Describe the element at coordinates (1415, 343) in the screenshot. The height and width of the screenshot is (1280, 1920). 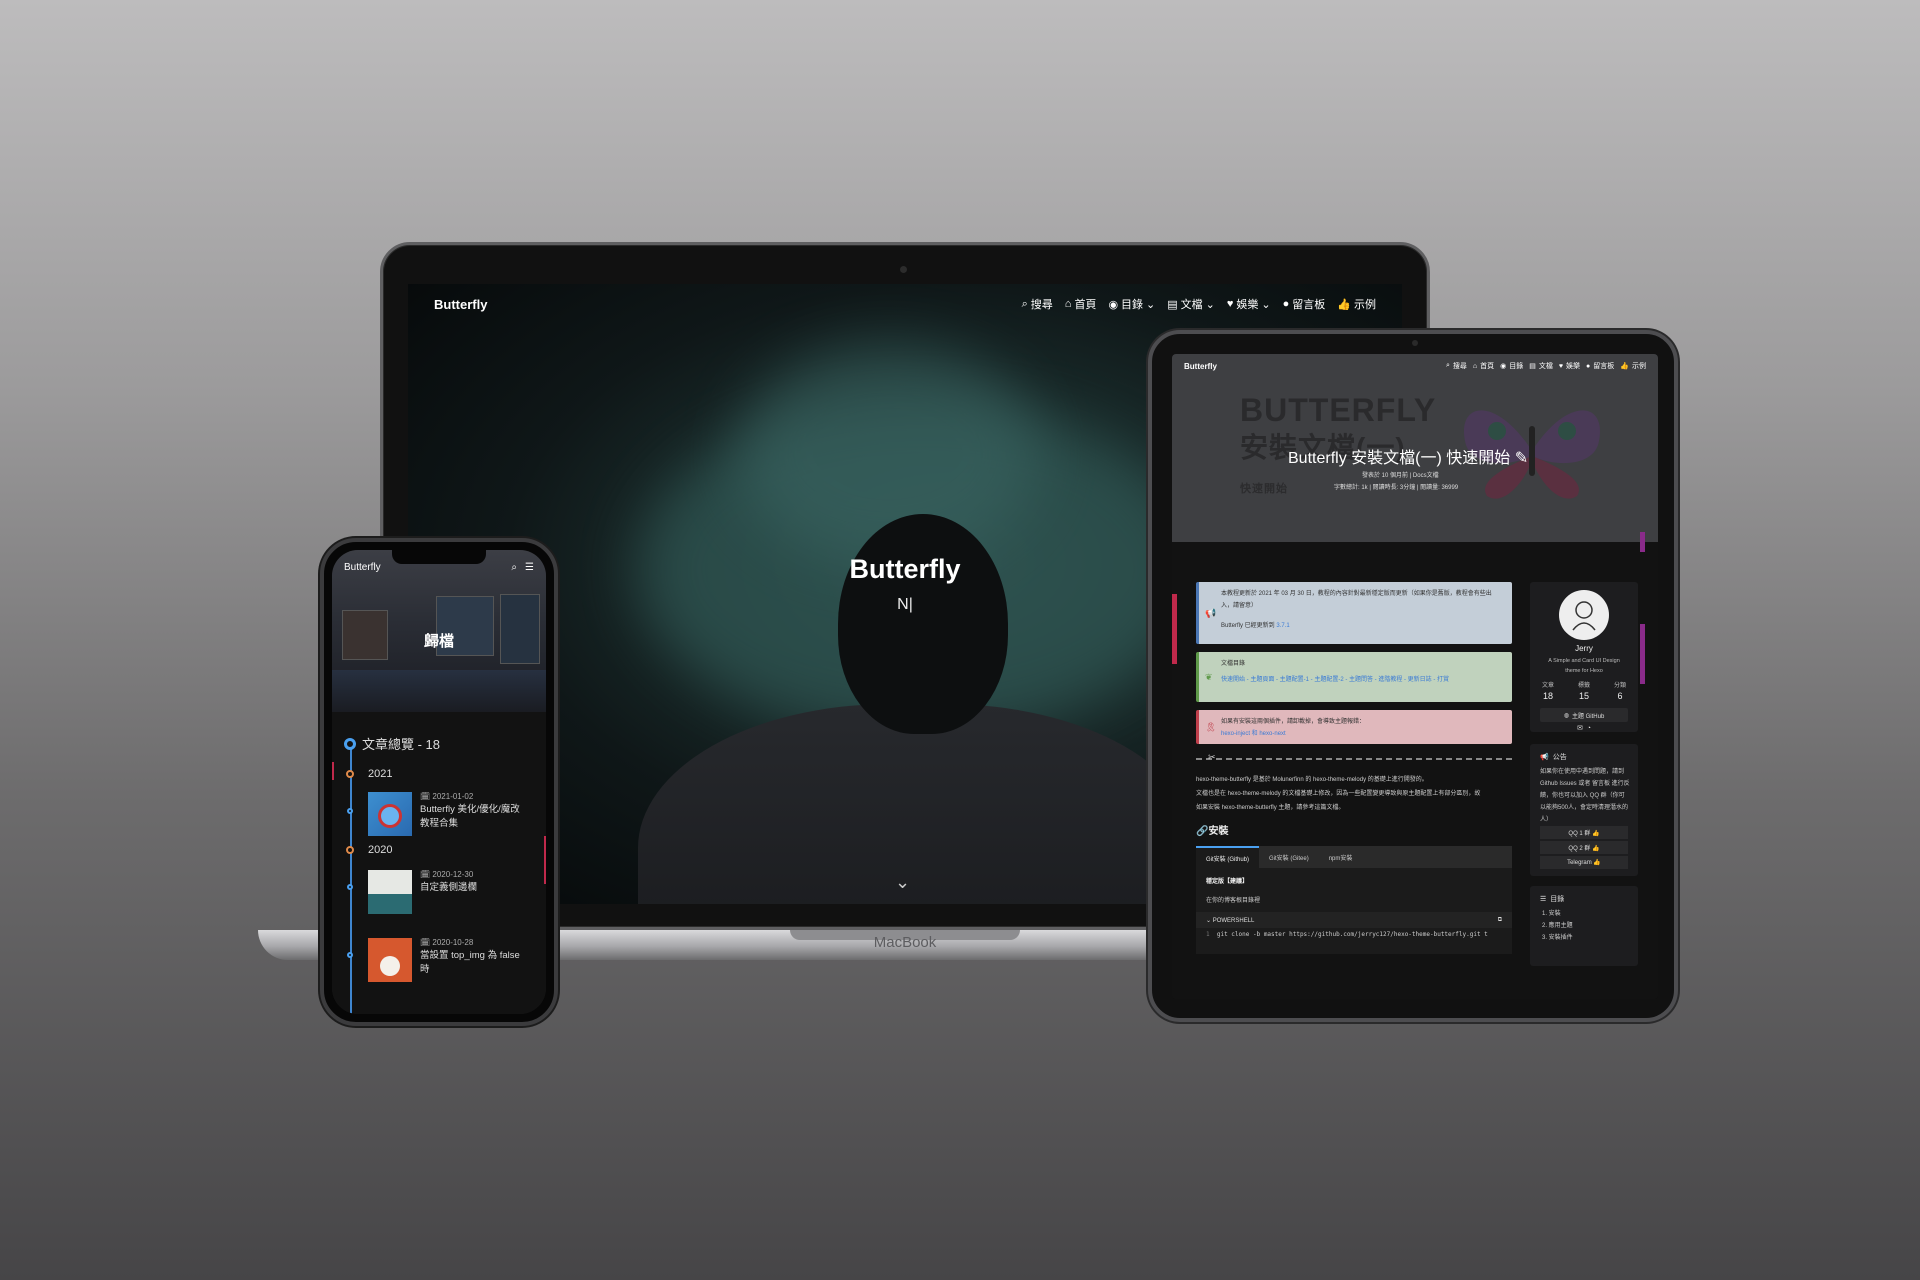
I see `tablet-camera` at that location.